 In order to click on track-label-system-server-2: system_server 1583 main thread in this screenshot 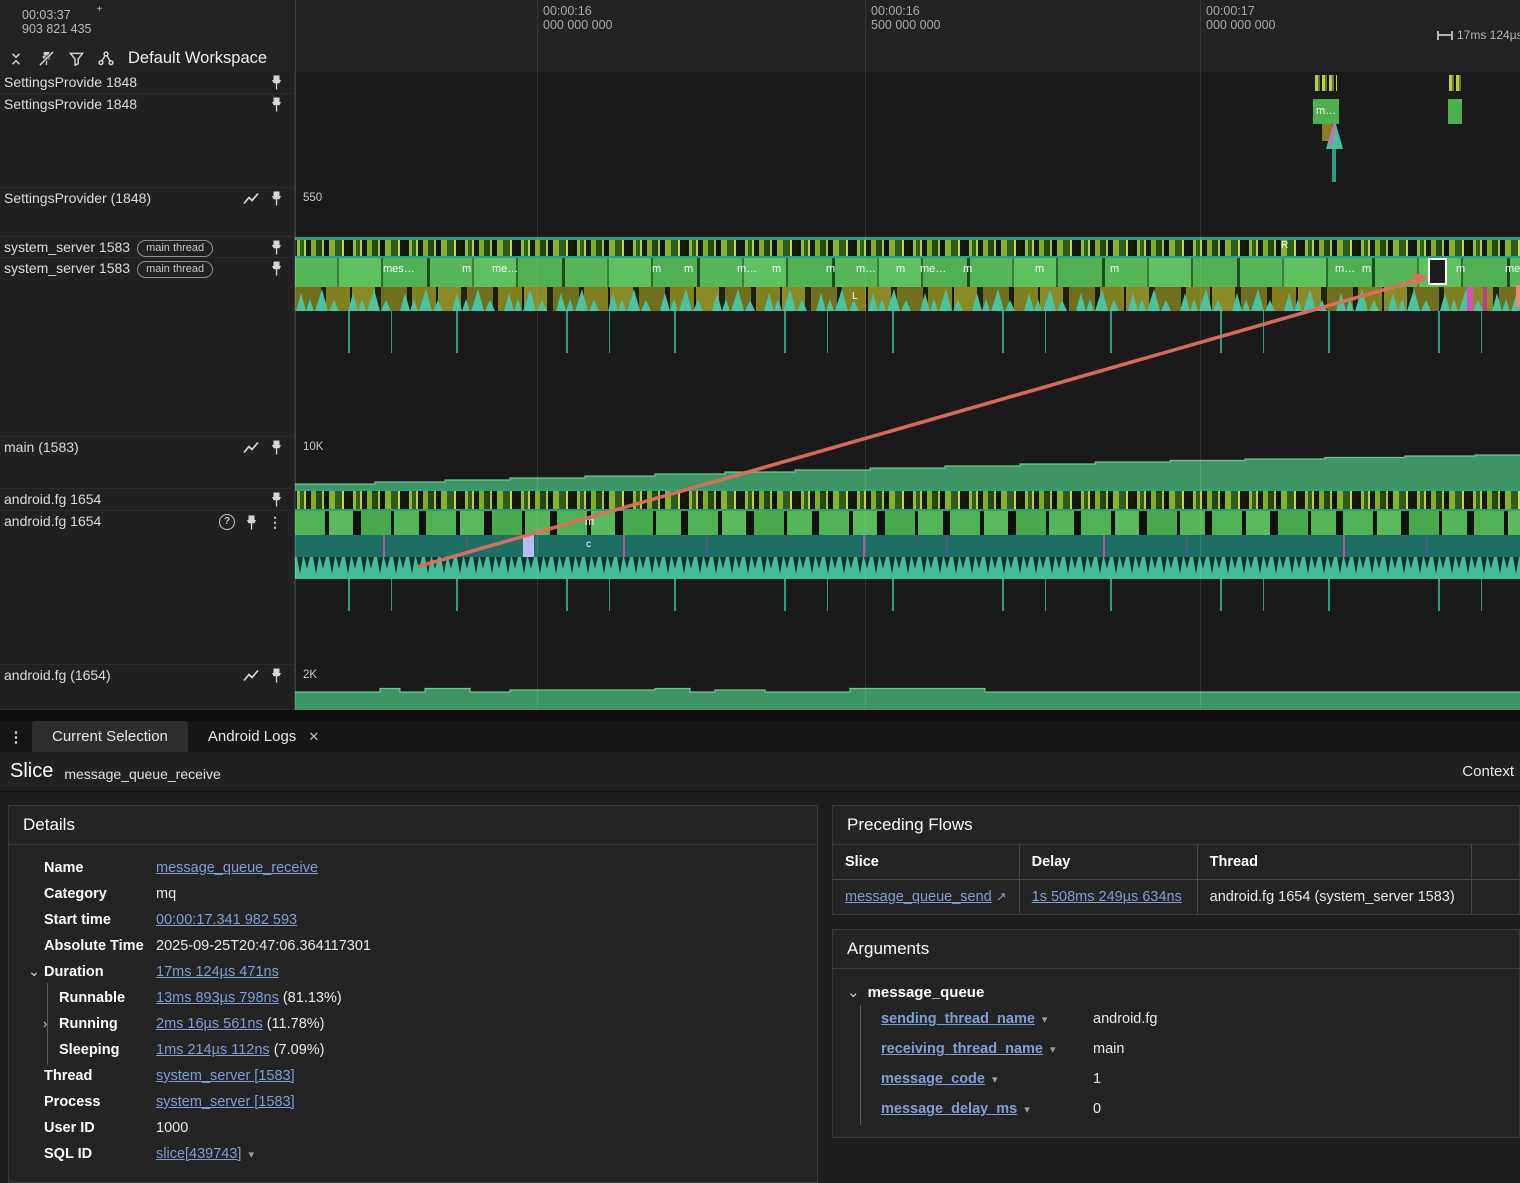, I will do `click(147, 347)`.